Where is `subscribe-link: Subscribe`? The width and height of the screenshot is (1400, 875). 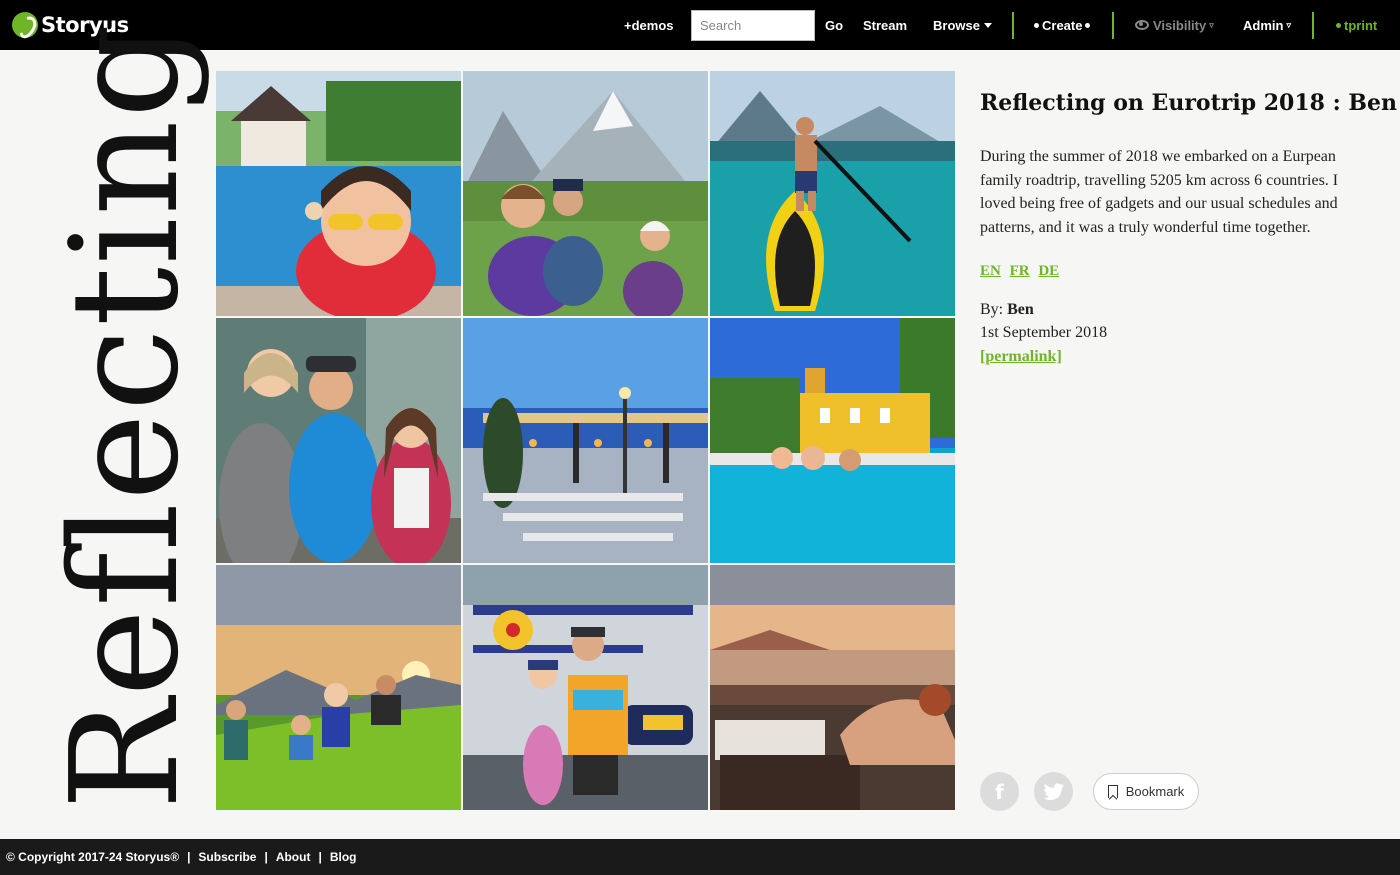
subscribe-link: Subscribe is located at coordinates (227, 857).